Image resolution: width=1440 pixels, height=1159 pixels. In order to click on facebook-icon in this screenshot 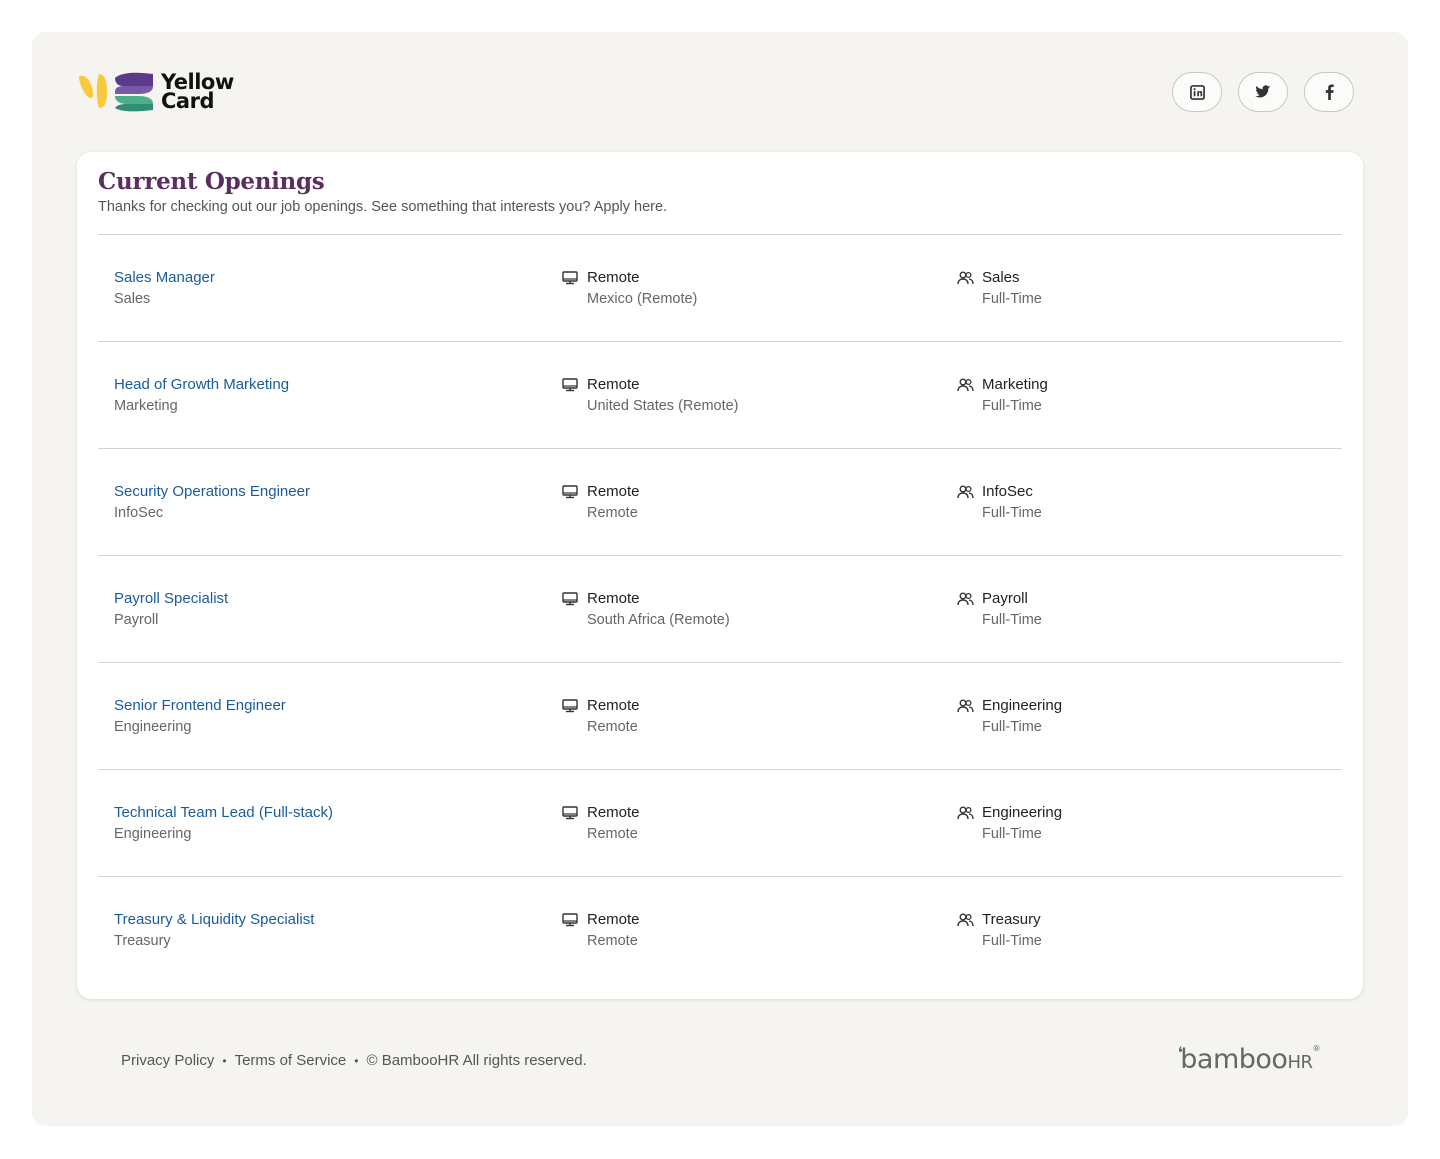, I will do `click(1329, 92)`.